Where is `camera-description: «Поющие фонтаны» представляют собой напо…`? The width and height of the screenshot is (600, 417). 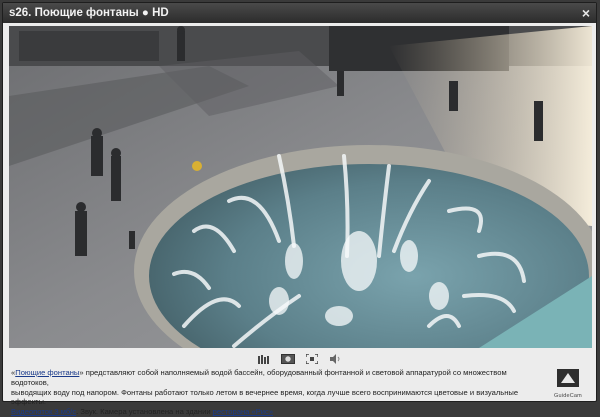
camera-description: «Поющие фонтаны» представляют собой напо… is located at coordinates (265, 392).